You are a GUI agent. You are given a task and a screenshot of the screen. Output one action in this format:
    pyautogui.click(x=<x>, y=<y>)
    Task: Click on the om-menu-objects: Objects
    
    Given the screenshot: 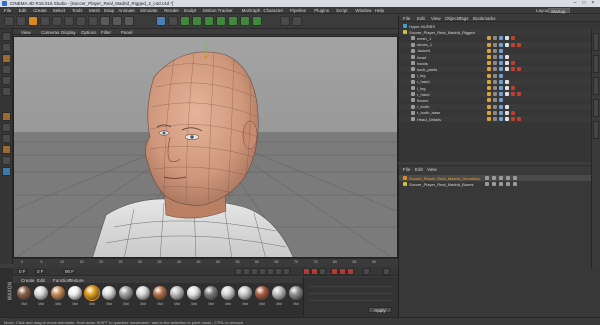 What is the action you would take?
    pyautogui.click(x=452, y=18)
    